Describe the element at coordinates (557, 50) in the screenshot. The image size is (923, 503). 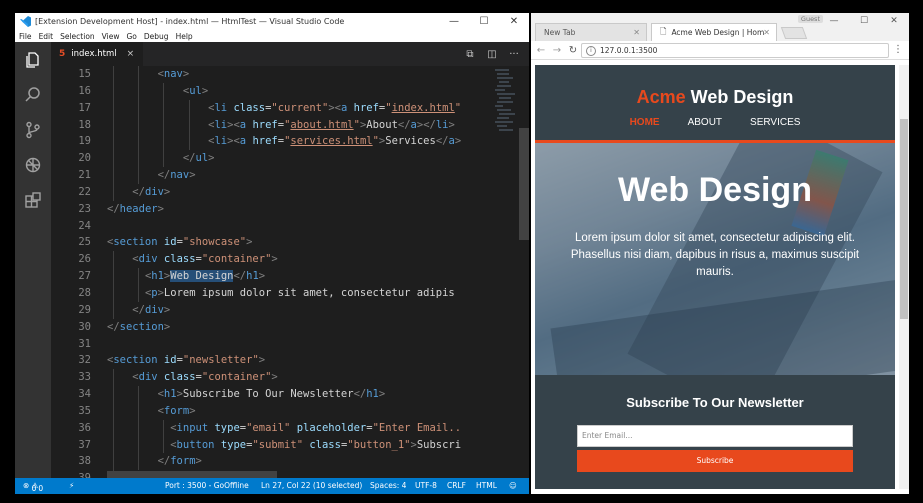
I see `forward-icon: →` at that location.